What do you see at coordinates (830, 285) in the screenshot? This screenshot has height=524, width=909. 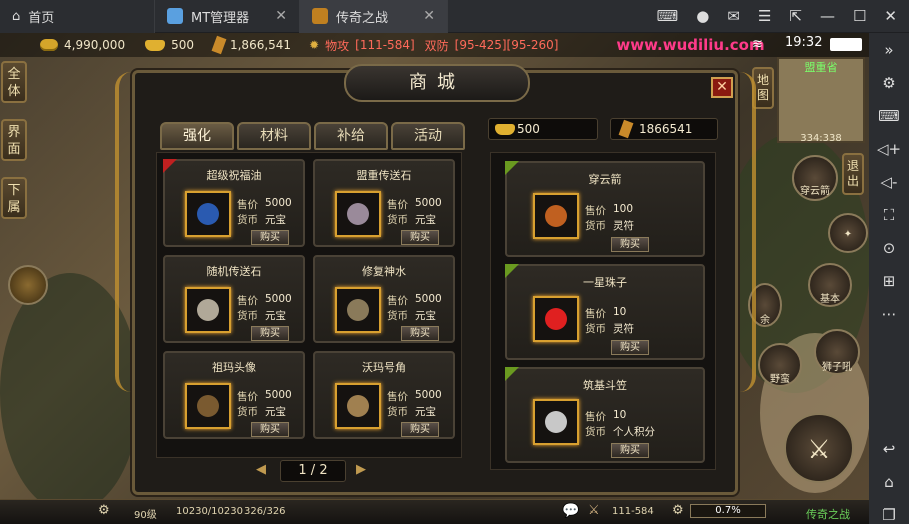 I see `skill-basic: 基本` at bounding box center [830, 285].